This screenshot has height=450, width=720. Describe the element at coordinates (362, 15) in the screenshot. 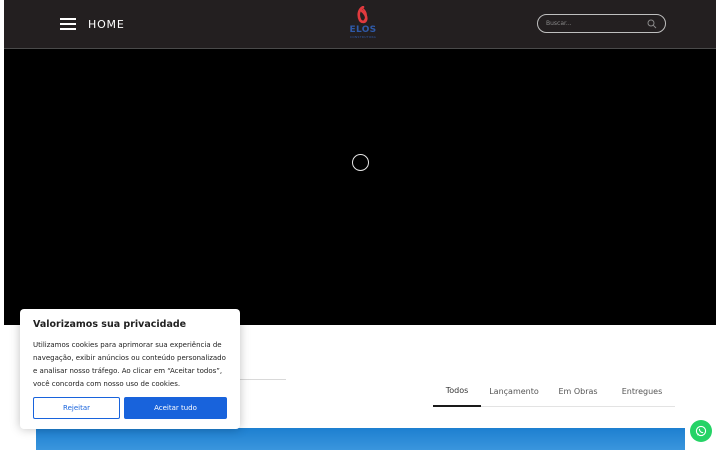

I see `logo-mark-icon` at that location.